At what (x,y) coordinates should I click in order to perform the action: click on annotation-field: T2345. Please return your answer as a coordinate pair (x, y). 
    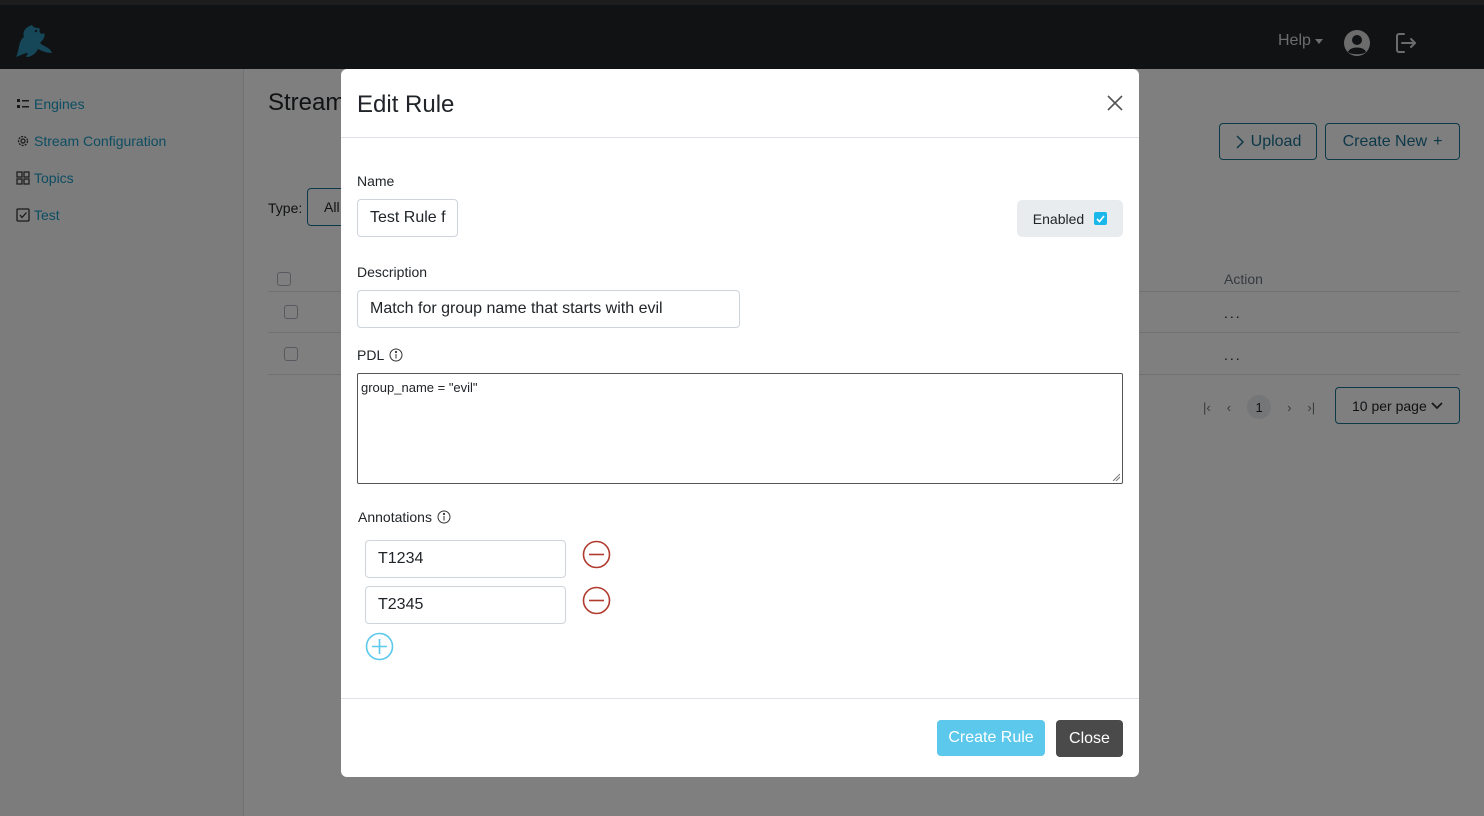
    Looking at the image, I should click on (465, 605).